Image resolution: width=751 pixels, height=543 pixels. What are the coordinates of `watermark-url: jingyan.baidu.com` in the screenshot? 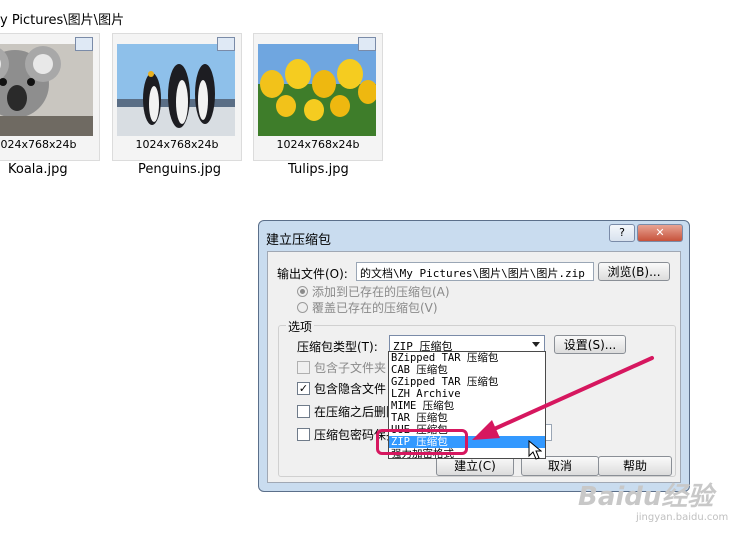 It's located at (682, 517).